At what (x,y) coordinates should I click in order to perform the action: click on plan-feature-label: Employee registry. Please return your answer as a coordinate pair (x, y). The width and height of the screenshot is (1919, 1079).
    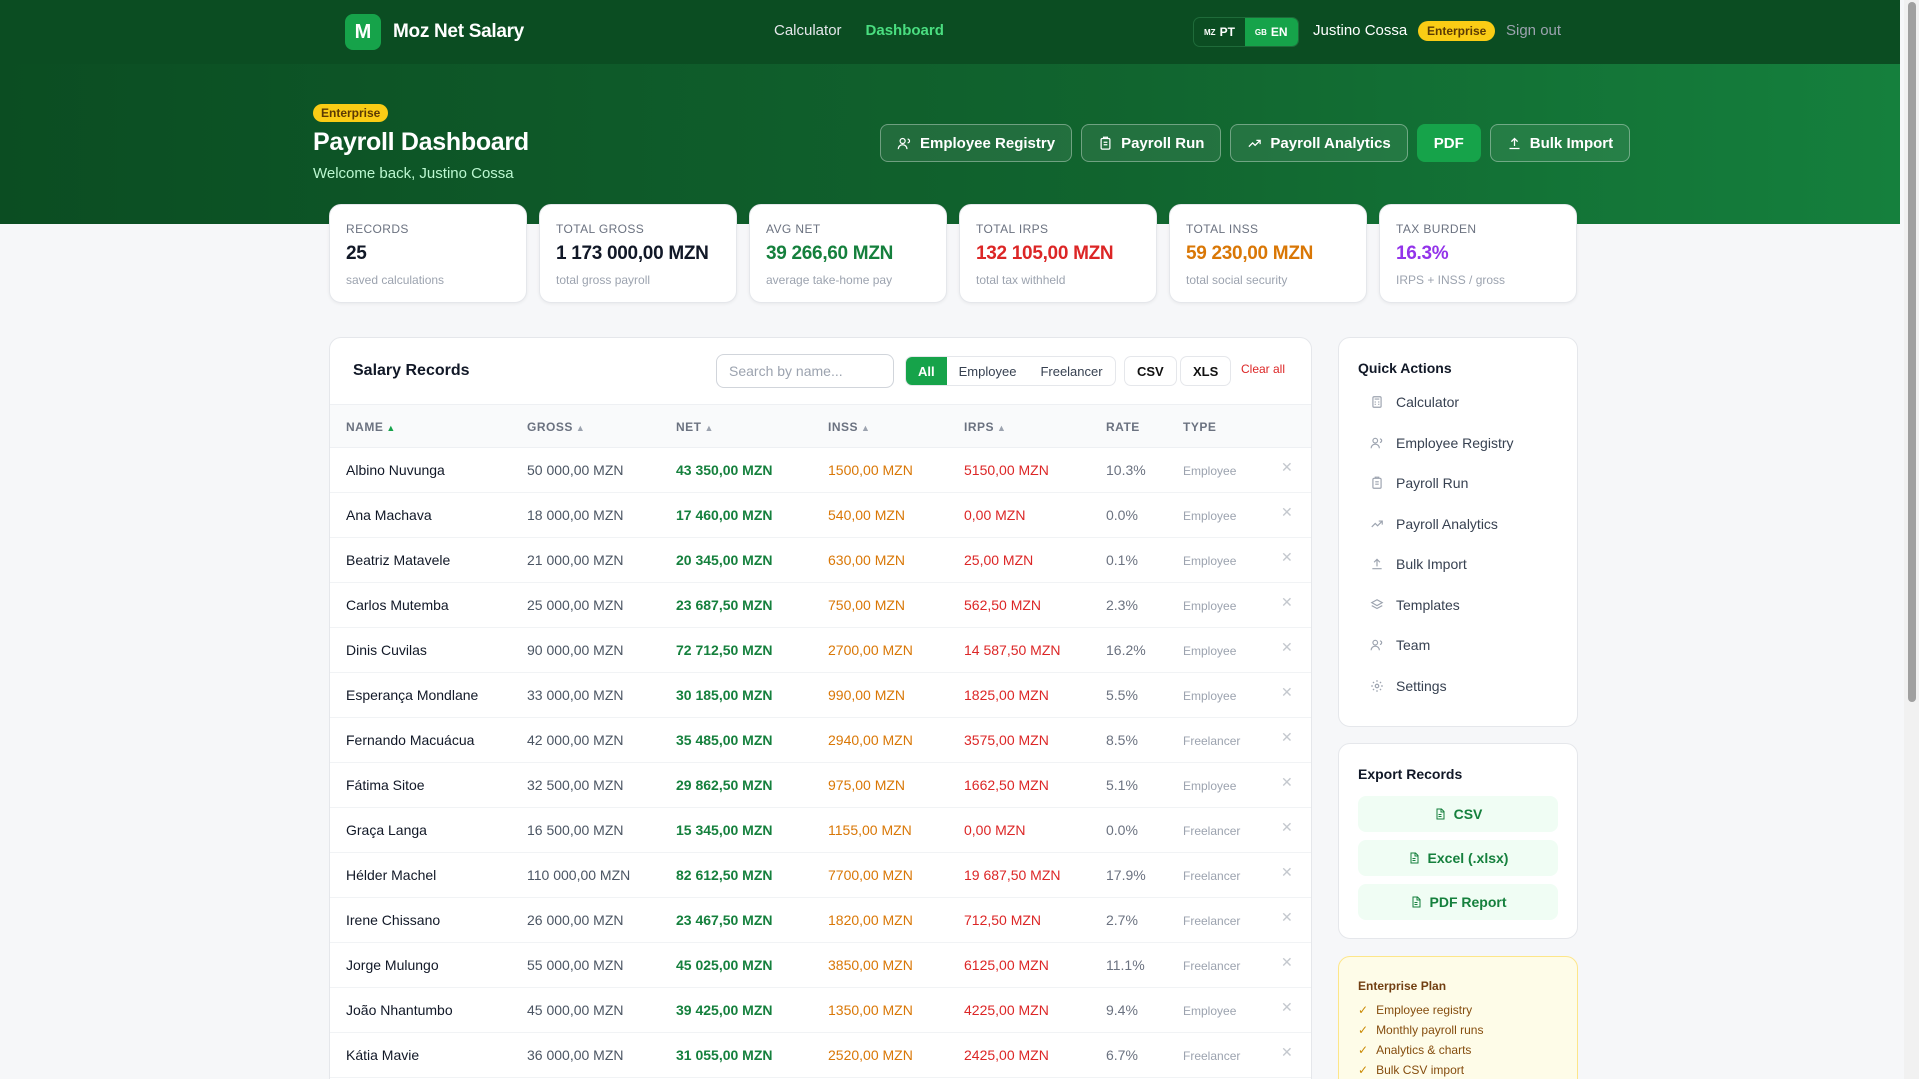
    Looking at the image, I should click on (1424, 1010).